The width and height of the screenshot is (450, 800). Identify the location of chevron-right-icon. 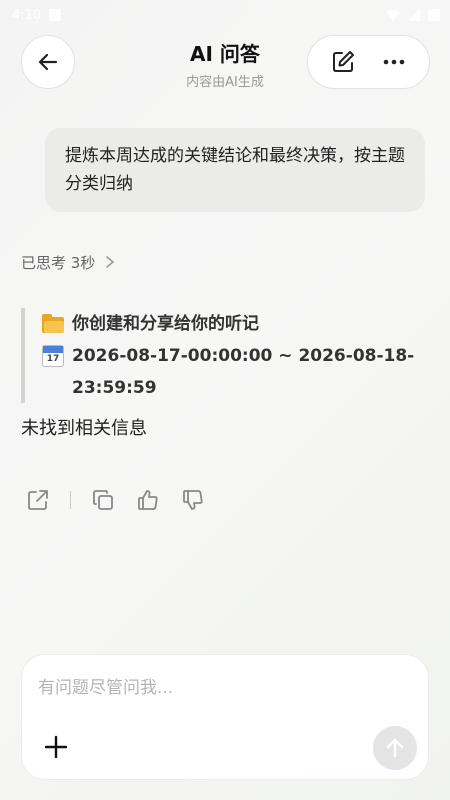
(110, 262).